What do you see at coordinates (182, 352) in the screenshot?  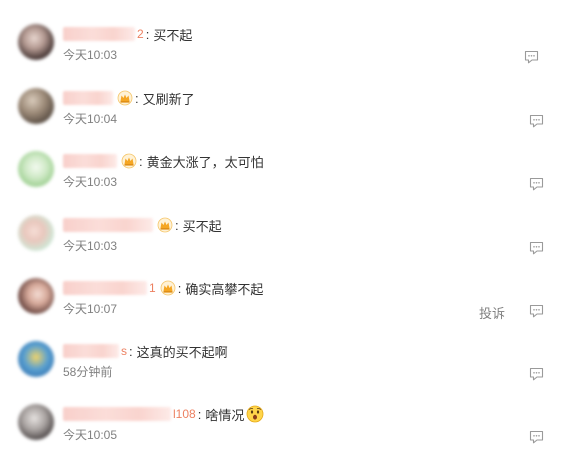 I see `comment-text: 这真的买不起啊` at bounding box center [182, 352].